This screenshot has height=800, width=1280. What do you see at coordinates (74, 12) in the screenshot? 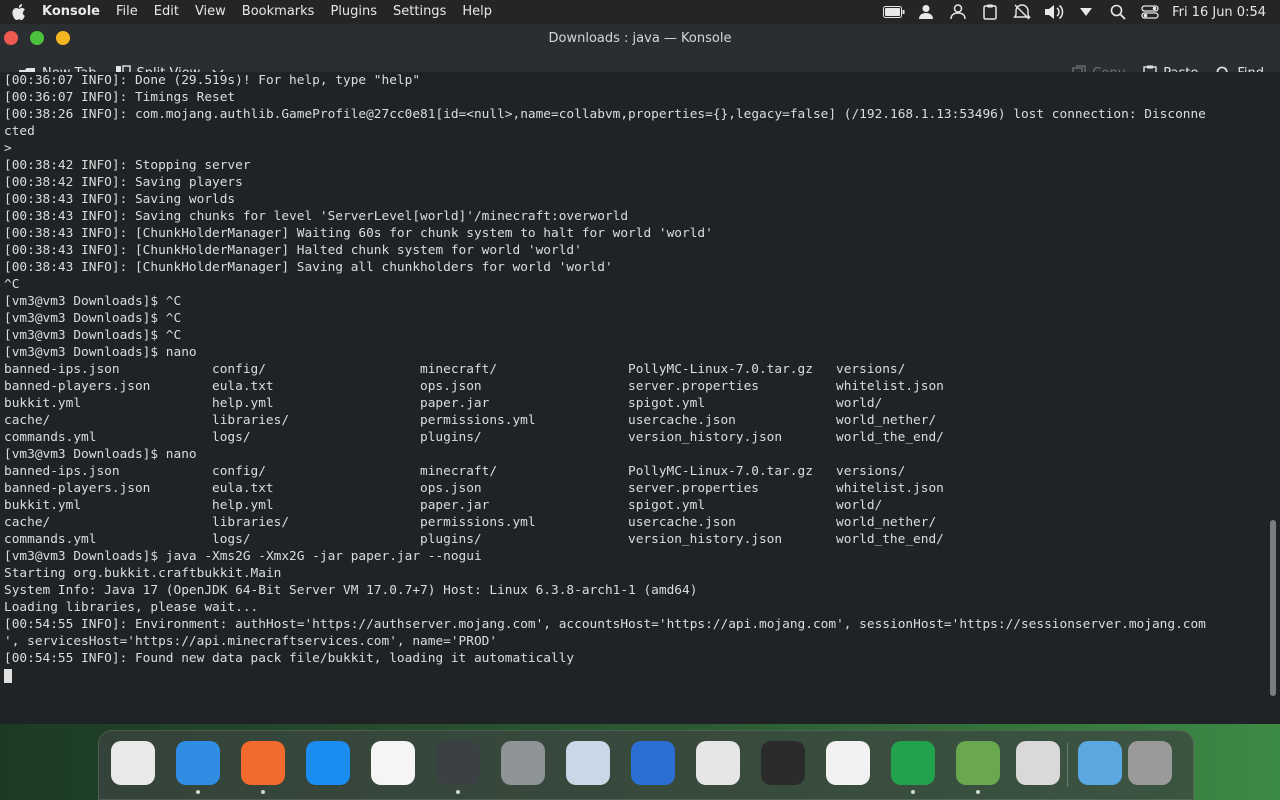
I see `app-name-menu: Konsole` at bounding box center [74, 12].